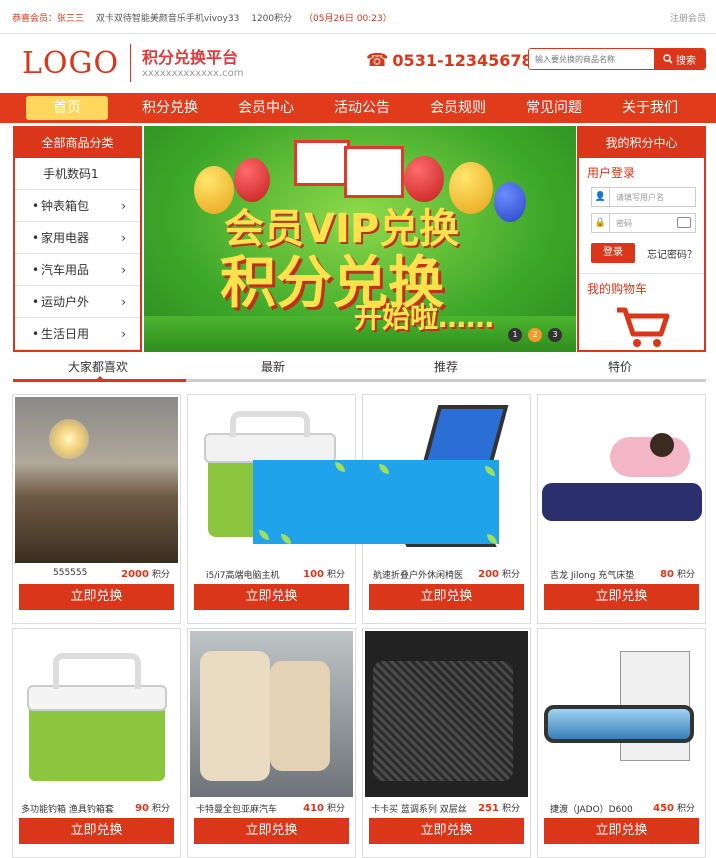 This screenshot has width=716, height=858. I want to click on carousel-dot-active: 2, so click(535, 335).